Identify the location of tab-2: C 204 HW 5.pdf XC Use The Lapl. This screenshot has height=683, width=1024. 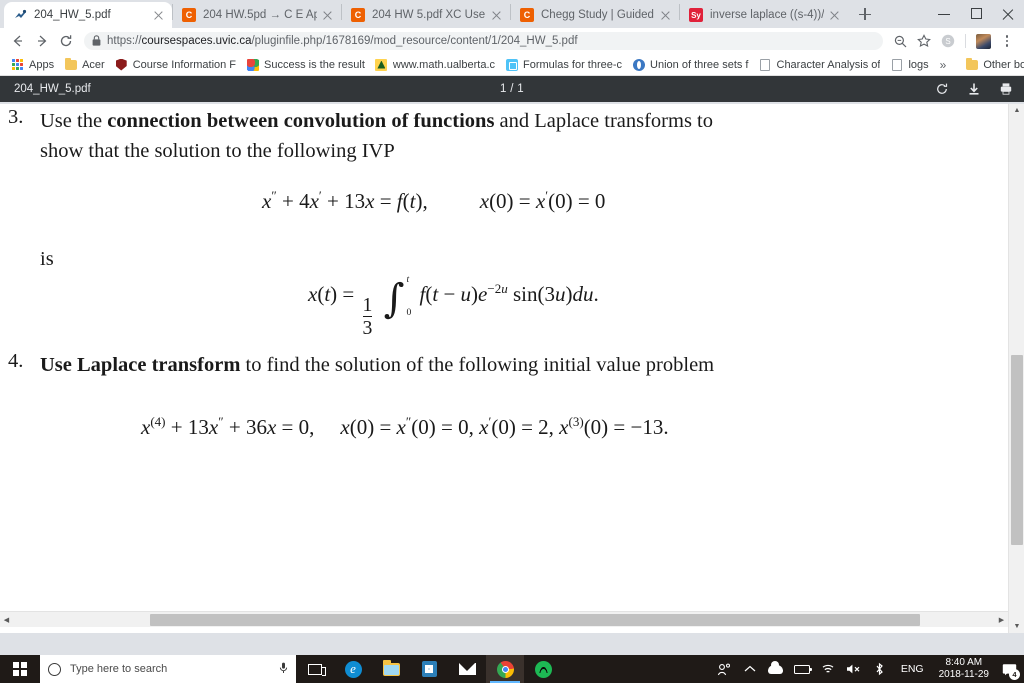
(426, 15).